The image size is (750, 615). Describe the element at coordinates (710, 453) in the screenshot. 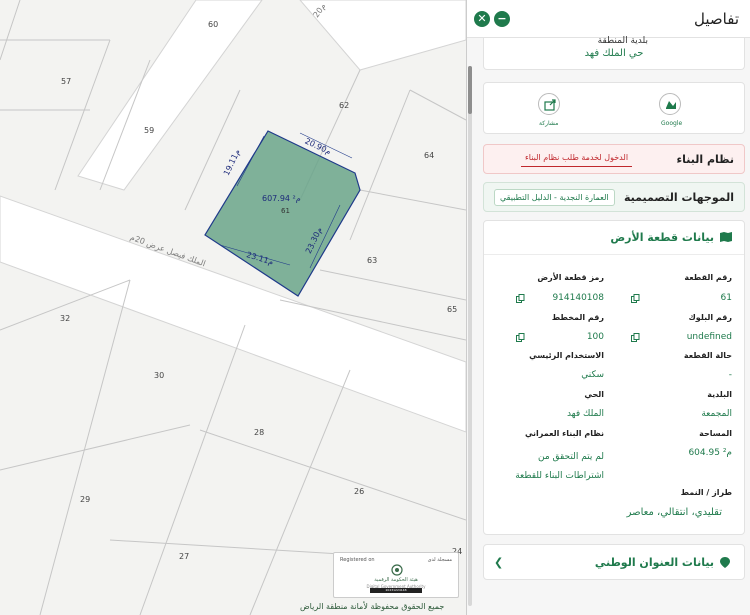

I see `area-value: 604.95 م²` at that location.